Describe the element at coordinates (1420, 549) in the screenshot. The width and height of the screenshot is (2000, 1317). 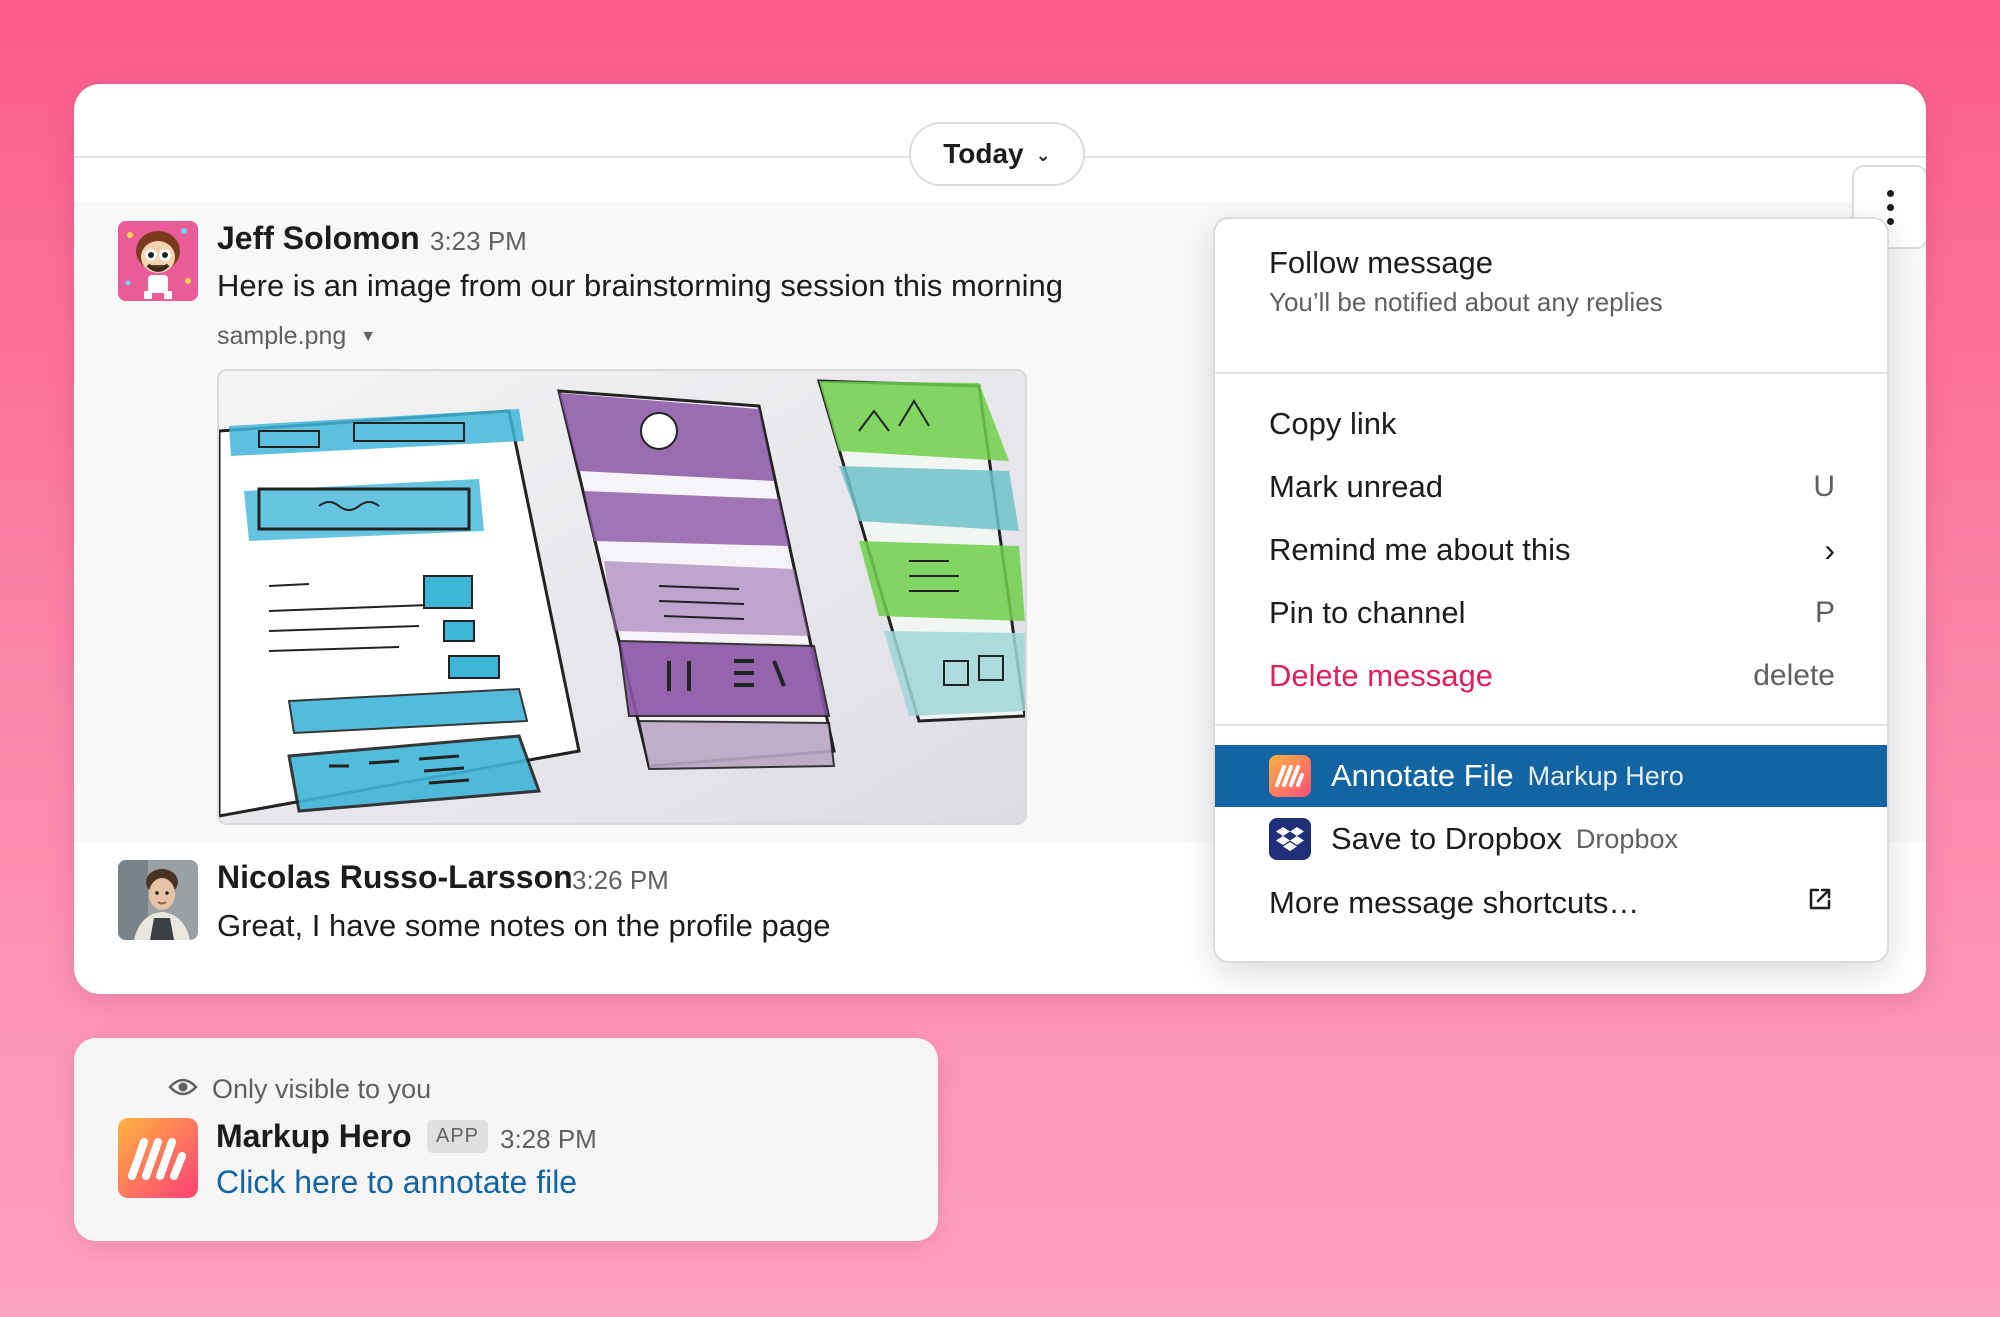
I see `menu-item-label: Remind me about this` at that location.